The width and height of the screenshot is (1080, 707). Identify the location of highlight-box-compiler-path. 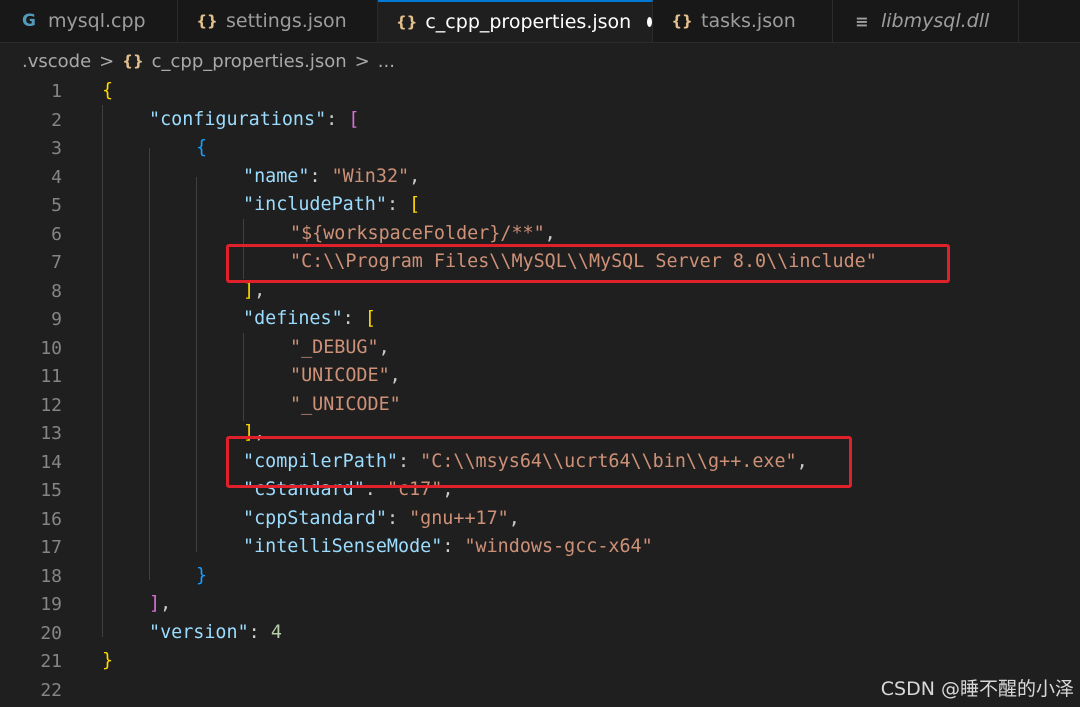
(539, 462).